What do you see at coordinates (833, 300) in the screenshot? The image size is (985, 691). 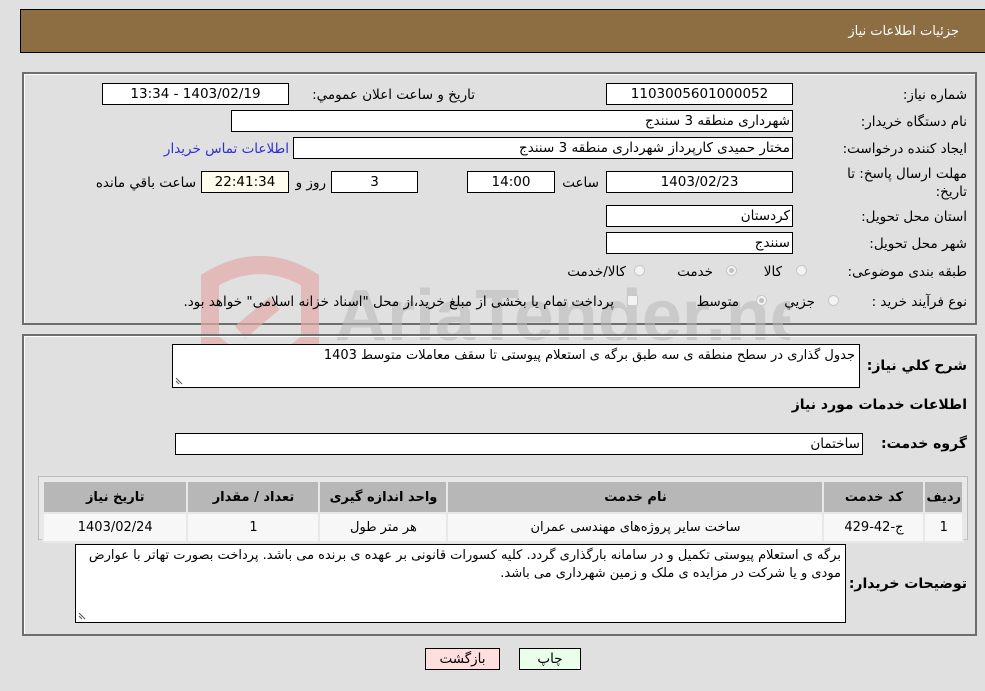 I see `purchase-radio-minor` at bounding box center [833, 300].